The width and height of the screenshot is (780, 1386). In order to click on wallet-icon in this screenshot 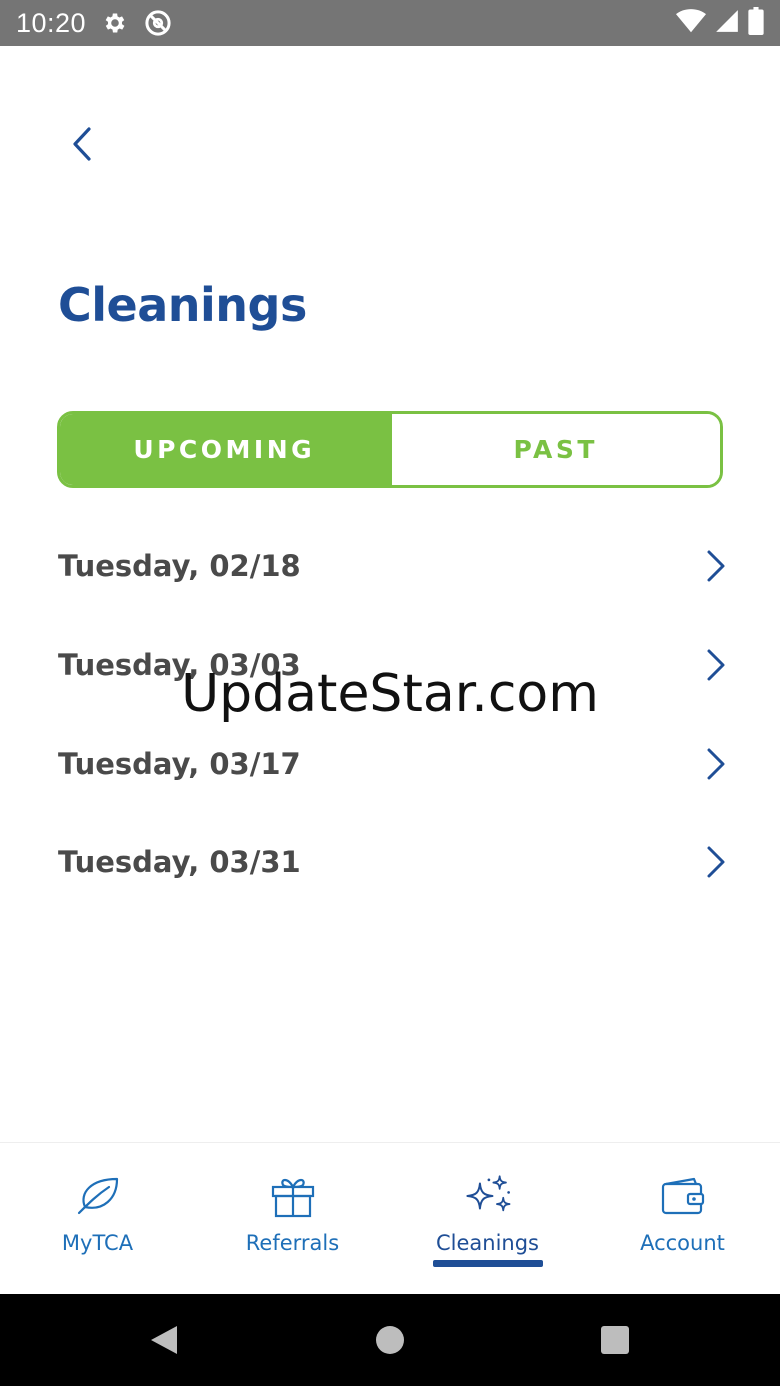, I will do `click(683, 1196)`.